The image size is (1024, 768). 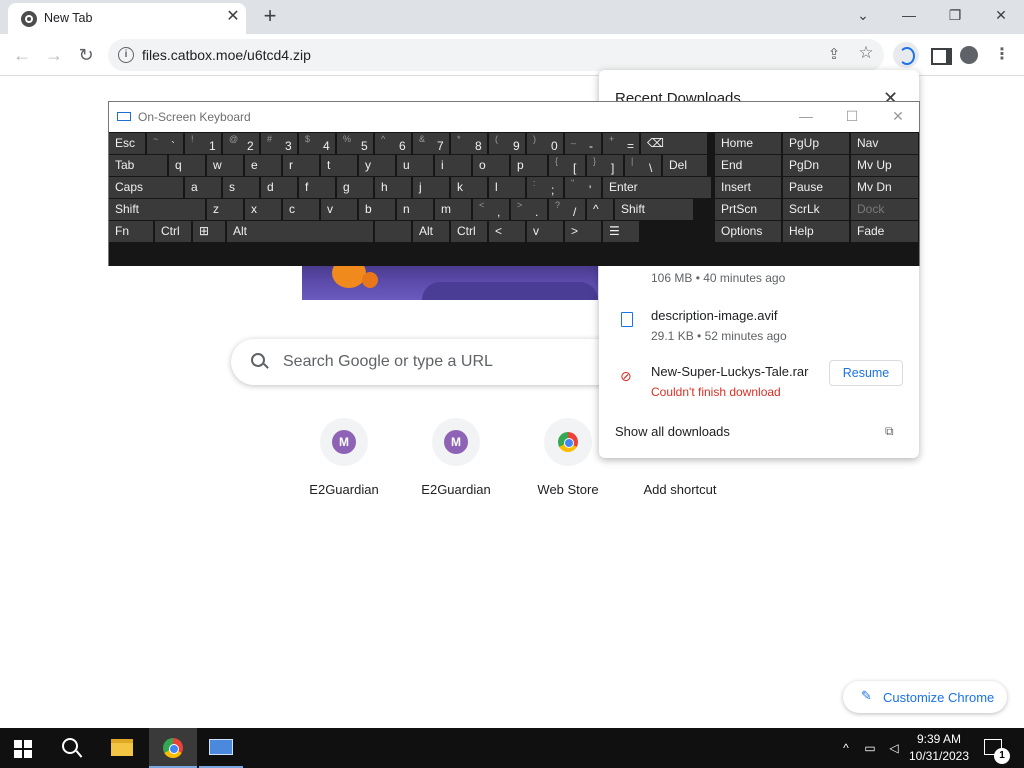 I want to click on site-info-icon: i, so click(x=126, y=55).